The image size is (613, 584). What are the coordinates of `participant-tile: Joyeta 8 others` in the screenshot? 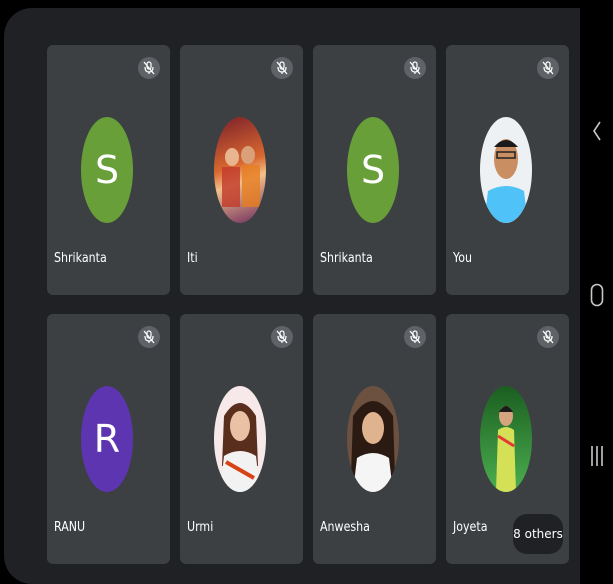 It's located at (507, 439).